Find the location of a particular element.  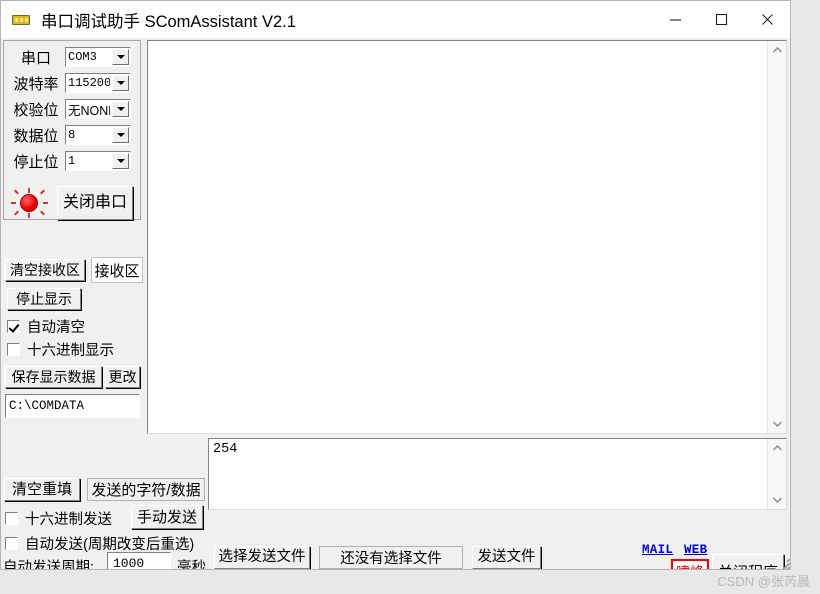

setting-row-stopbits: 停止位 1 is located at coordinates (72, 161).